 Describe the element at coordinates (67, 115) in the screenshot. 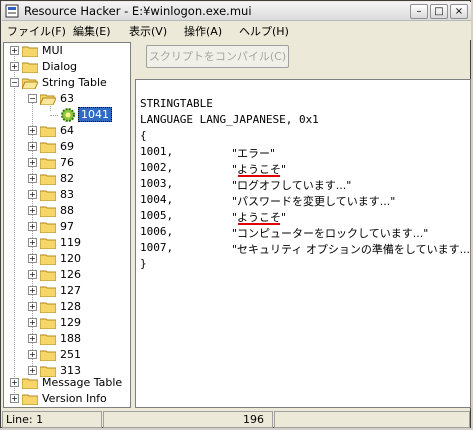

I see `tree-item-1041: 1041` at that location.